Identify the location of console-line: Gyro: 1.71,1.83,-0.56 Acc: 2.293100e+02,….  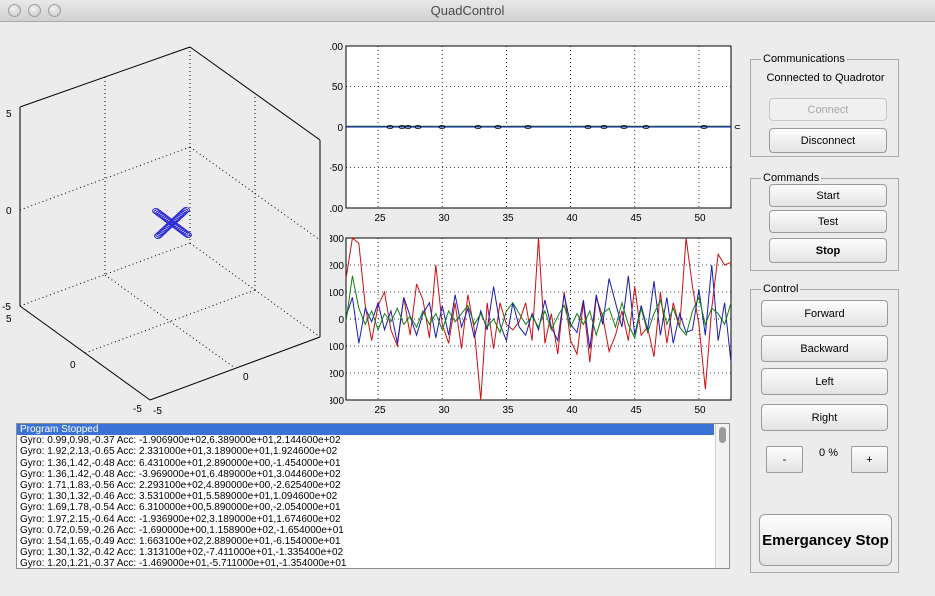
(373, 485).